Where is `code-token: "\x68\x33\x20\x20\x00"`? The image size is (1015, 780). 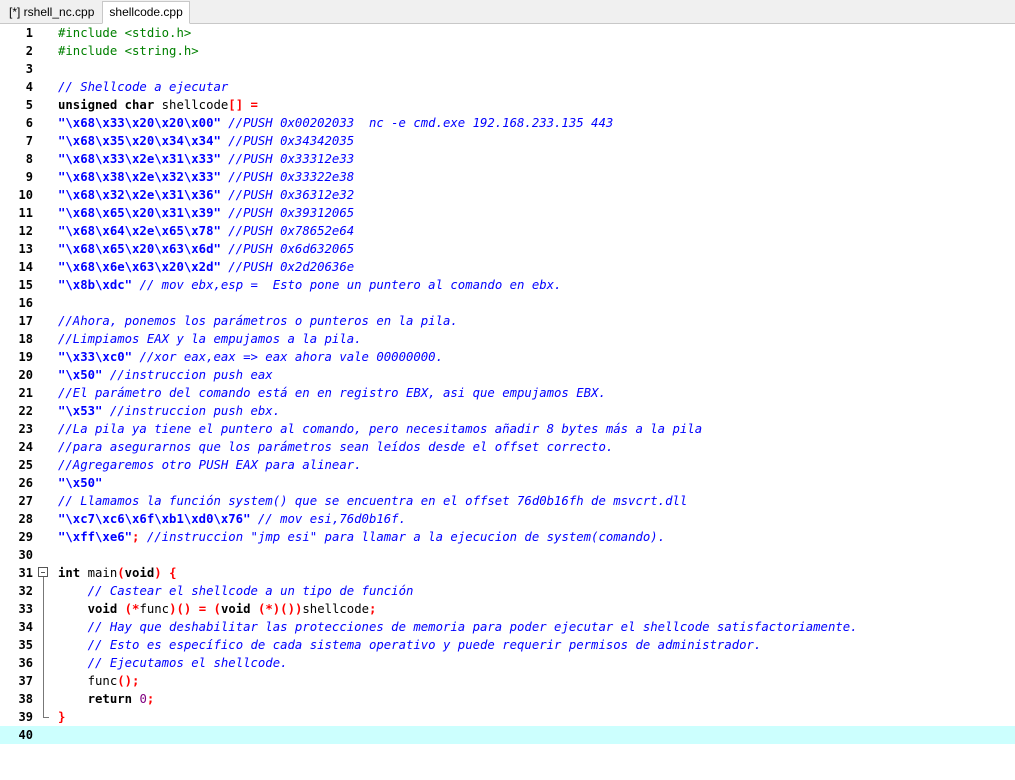 code-token: "\x68\x33\x20\x20\x00" is located at coordinates (139, 123).